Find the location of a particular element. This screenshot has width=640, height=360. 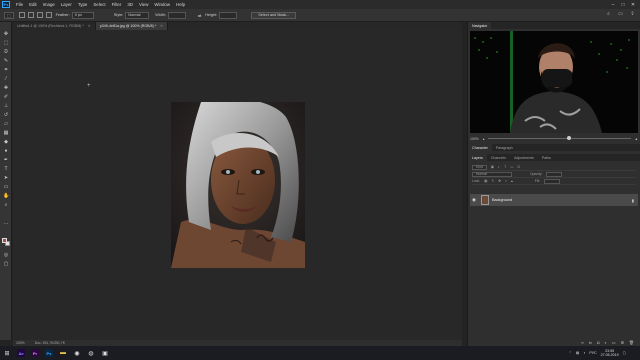

marquee-tool-preset: ⬚ is located at coordinates (9, 15).